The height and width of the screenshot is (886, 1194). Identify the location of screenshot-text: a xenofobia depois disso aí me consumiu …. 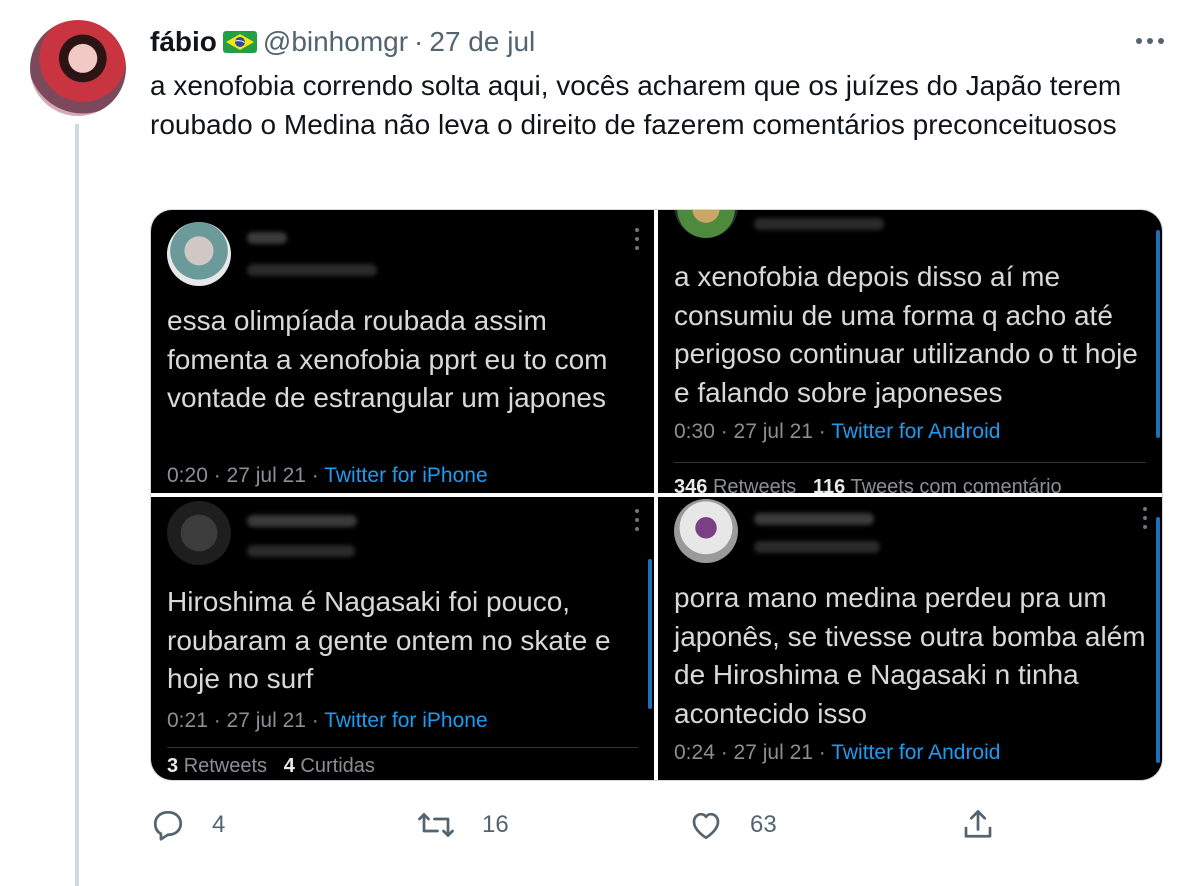
(906, 334).